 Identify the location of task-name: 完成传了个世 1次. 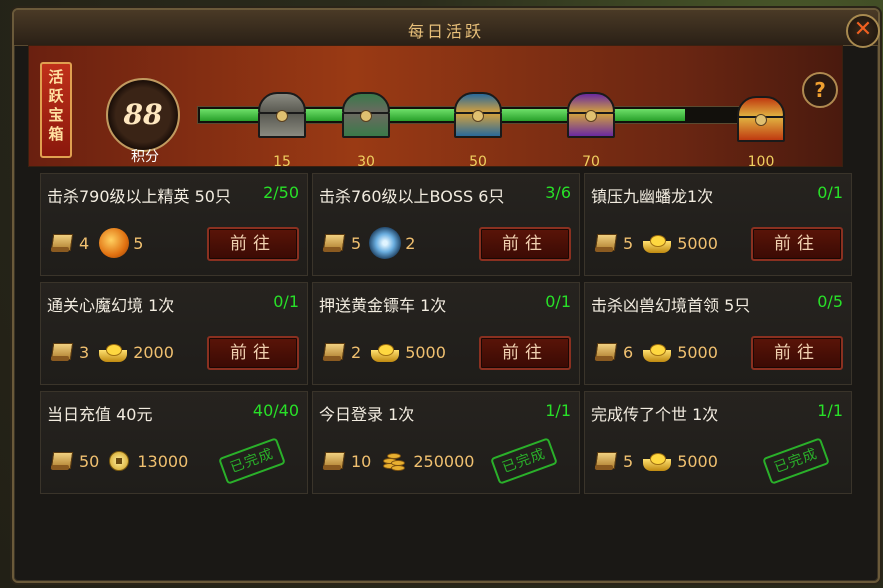
(655, 414).